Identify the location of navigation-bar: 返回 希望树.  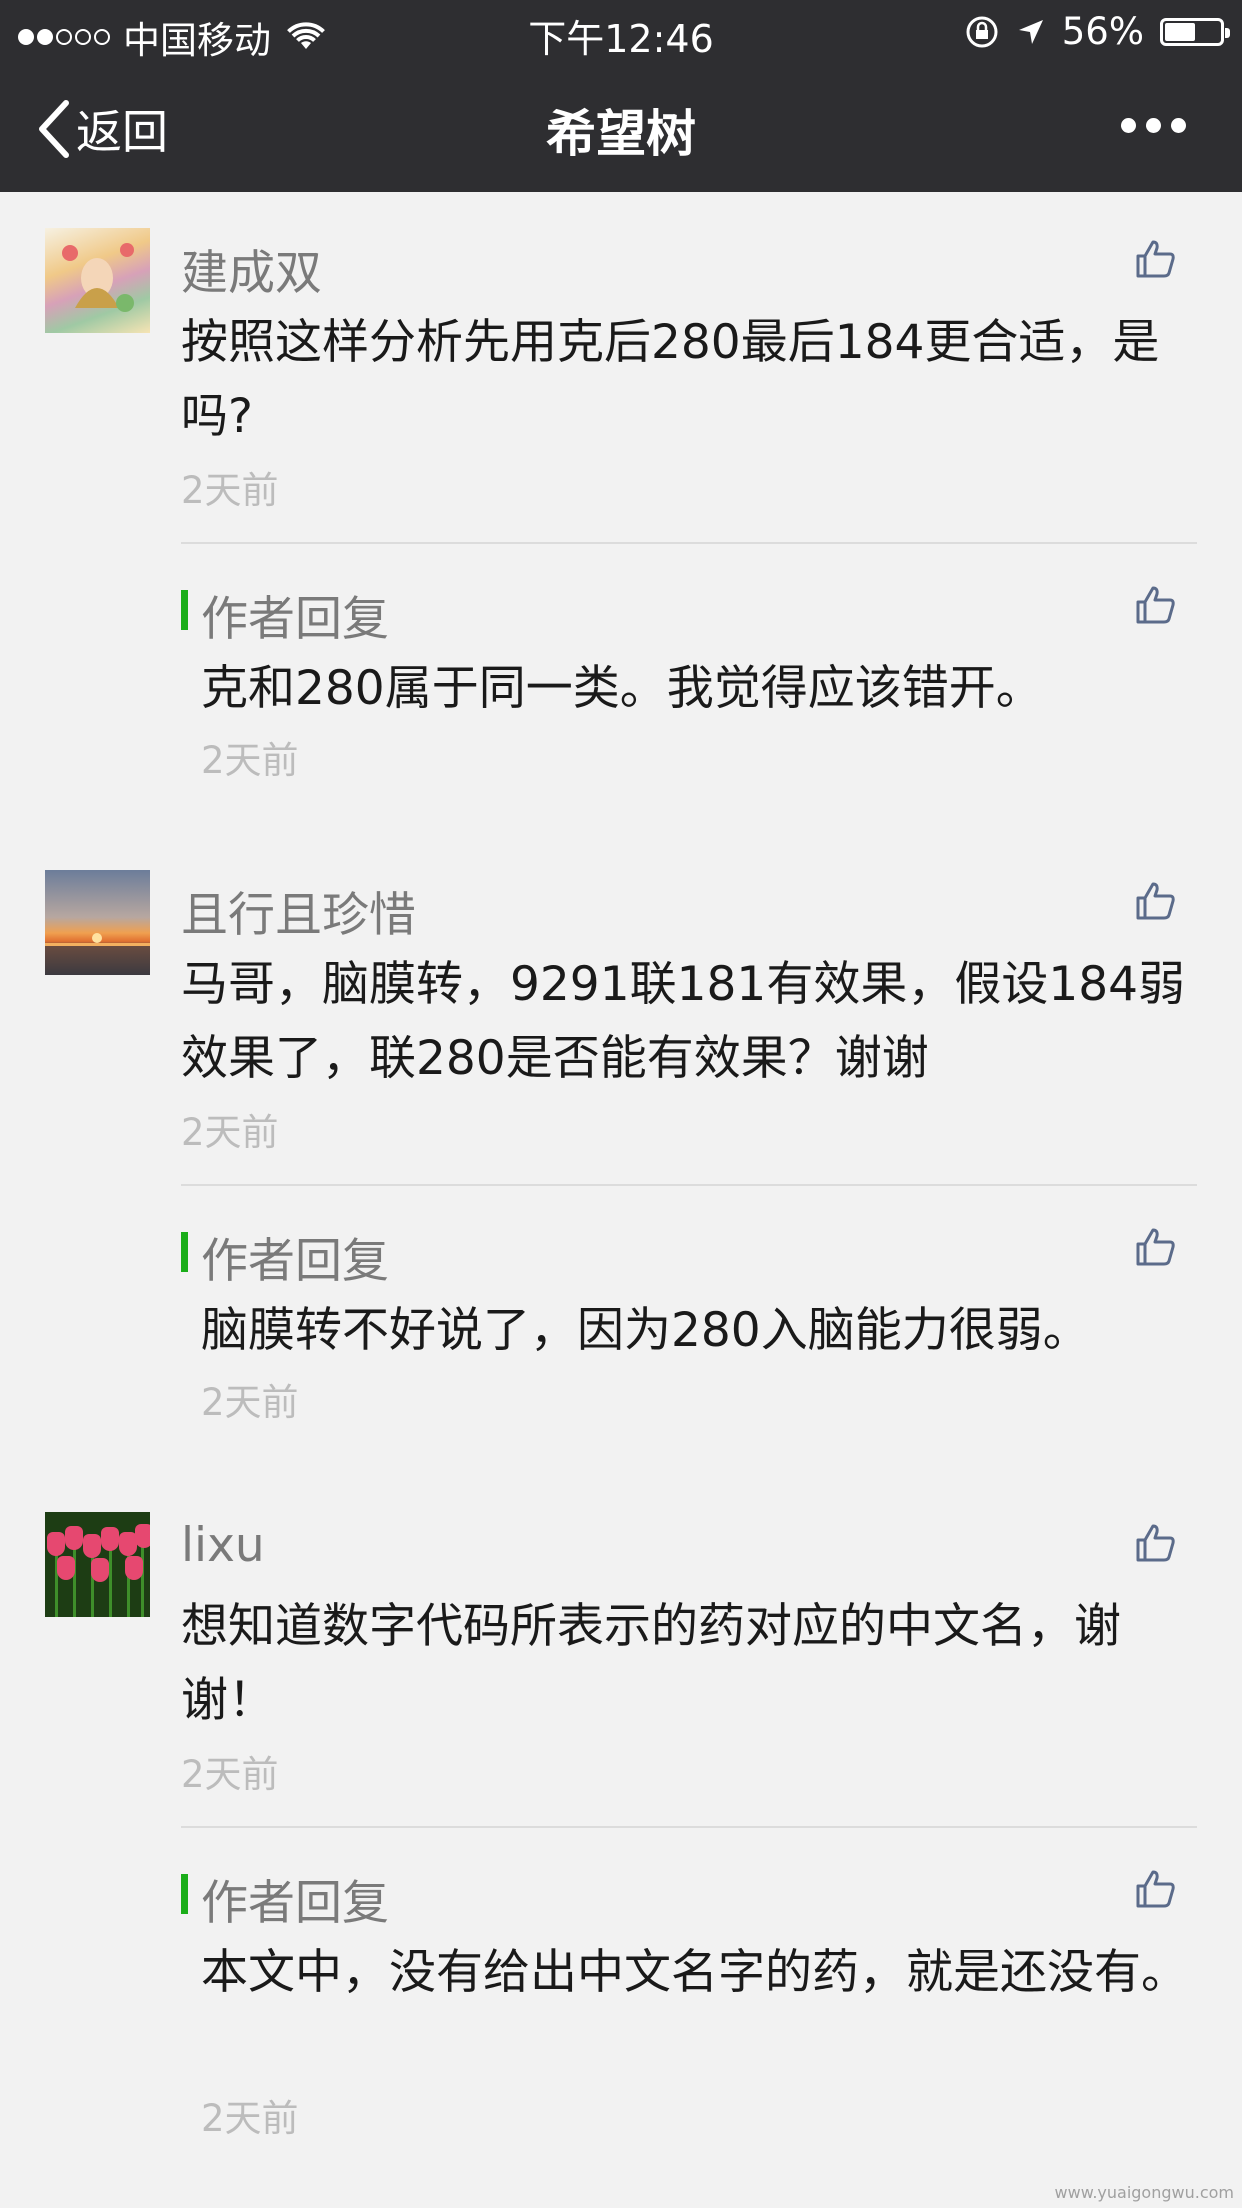
(621, 128).